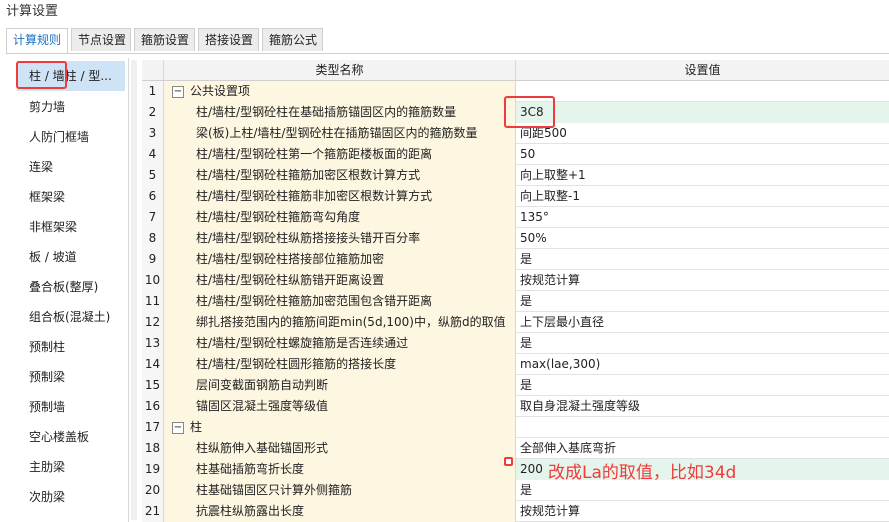 The width and height of the screenshot is (889, 522). Describe the element at coordinates (71, 227) in the screenshot. I see `sidebar-item-non-frame-beam: 非框架梁` at that location.